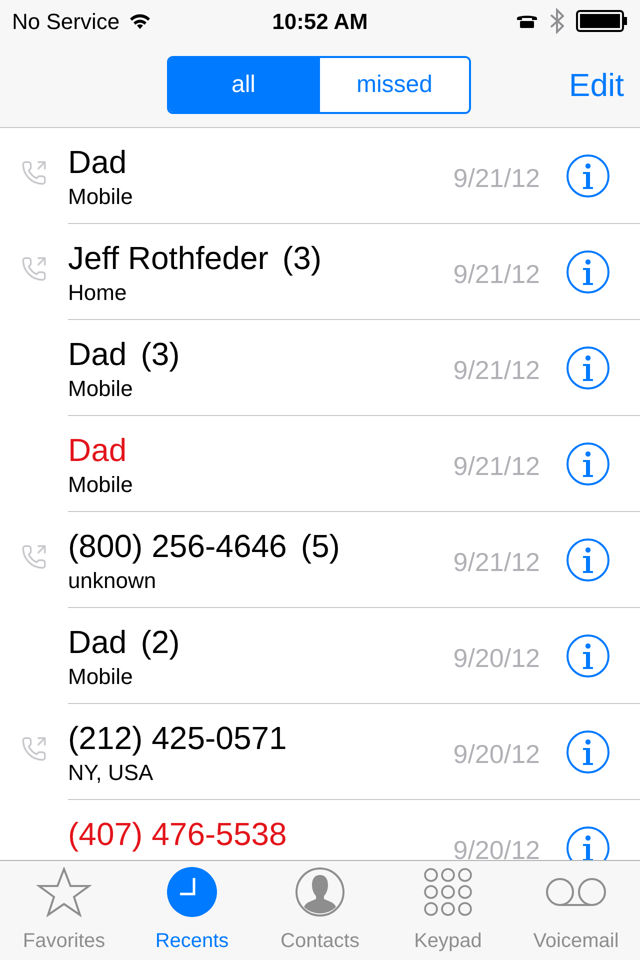 The width and height of the screenshot is (640, 960). I want to click on caller-name: (407) 476-5538, so click(177, 834).